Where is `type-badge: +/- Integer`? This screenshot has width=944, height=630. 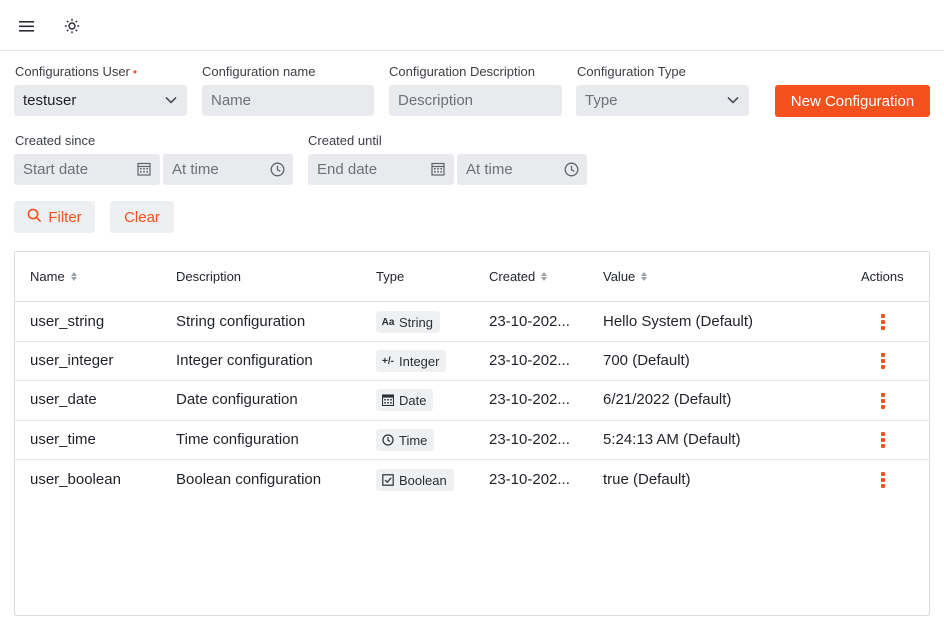
type-badge: +/- Integer is located at coordinates (411, 361).